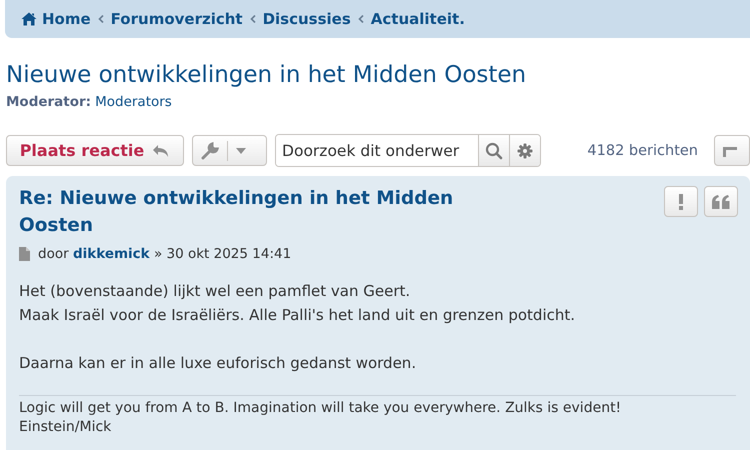 The image size is (750, 450). I want to click on reply-button: Plaats reactie, so click(95, 150).